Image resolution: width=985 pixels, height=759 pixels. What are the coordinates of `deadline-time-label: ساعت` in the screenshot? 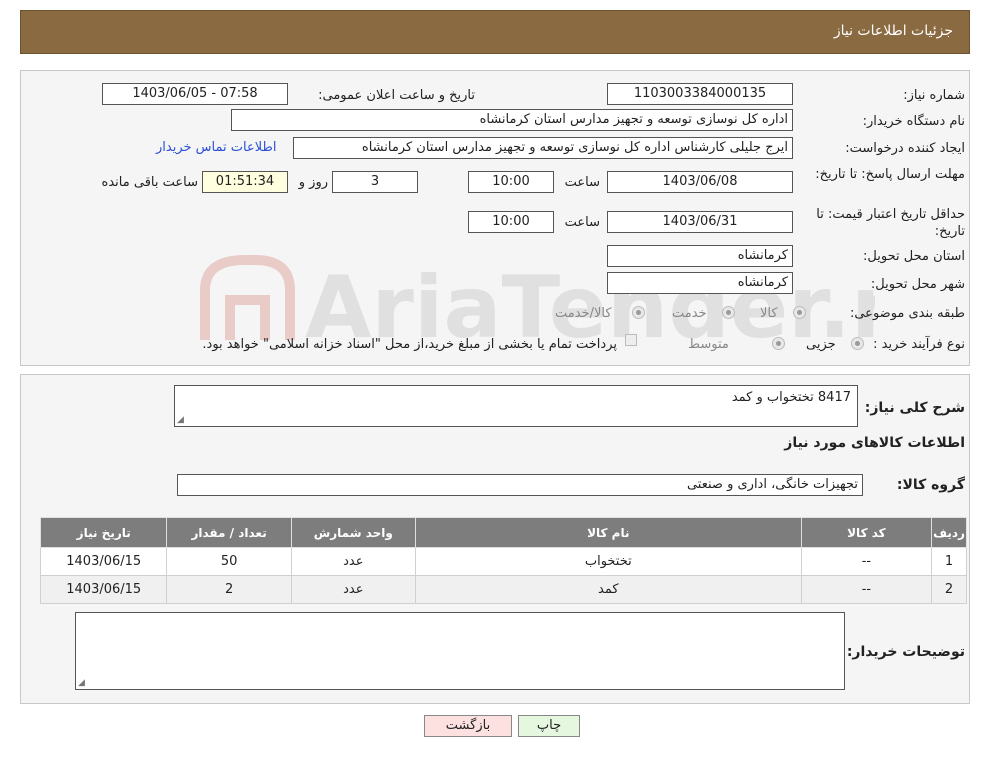 It's located at (582, 182).